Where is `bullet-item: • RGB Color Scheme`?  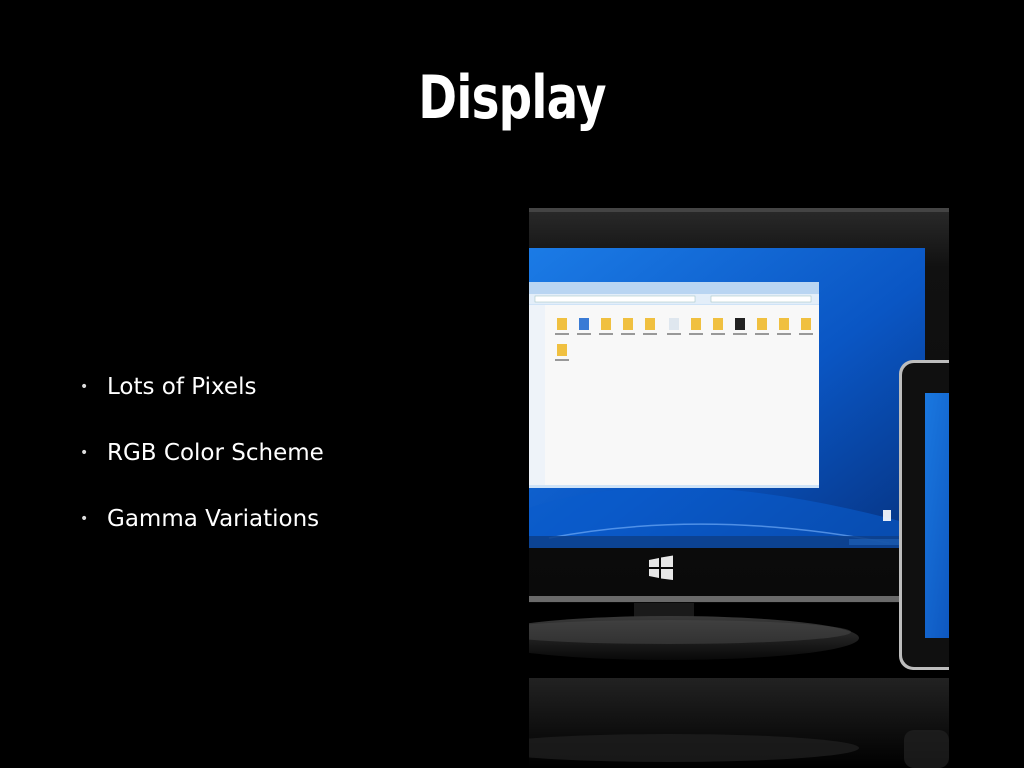
bullet-item: • RGB Color Scheme is located at coordinates (202, 471).